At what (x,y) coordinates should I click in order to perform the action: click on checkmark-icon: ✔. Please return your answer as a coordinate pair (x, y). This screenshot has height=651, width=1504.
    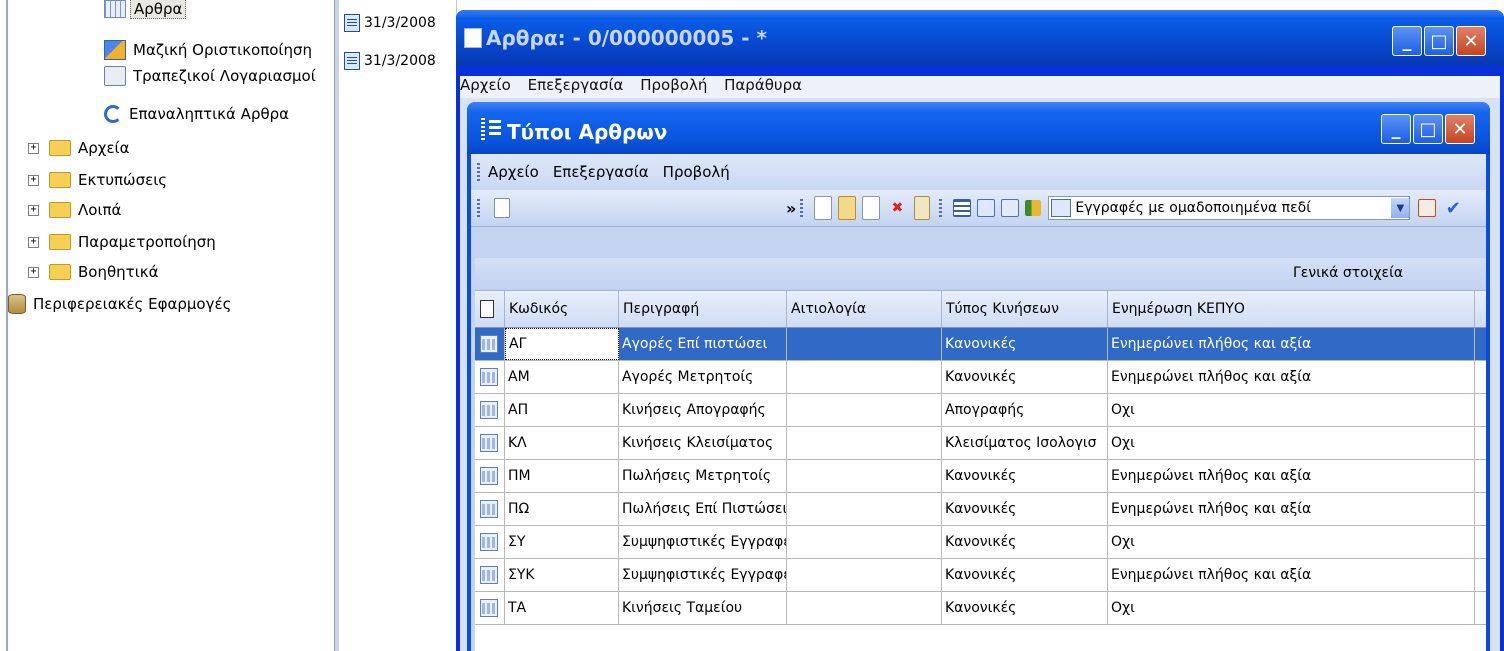
    Looking at the image, I should click on (1453, 208).